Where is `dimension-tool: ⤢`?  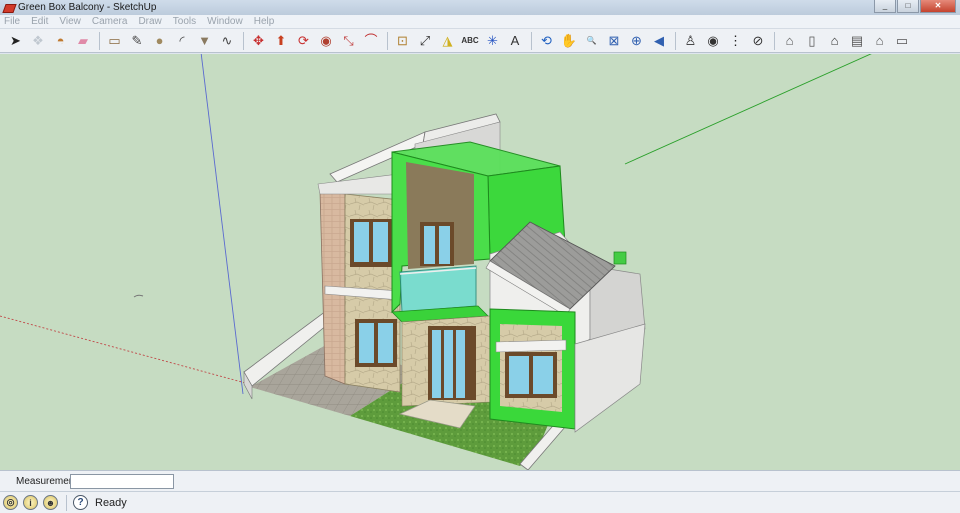
dimension-tool: ⤢ is located at coordinates (425, 40).